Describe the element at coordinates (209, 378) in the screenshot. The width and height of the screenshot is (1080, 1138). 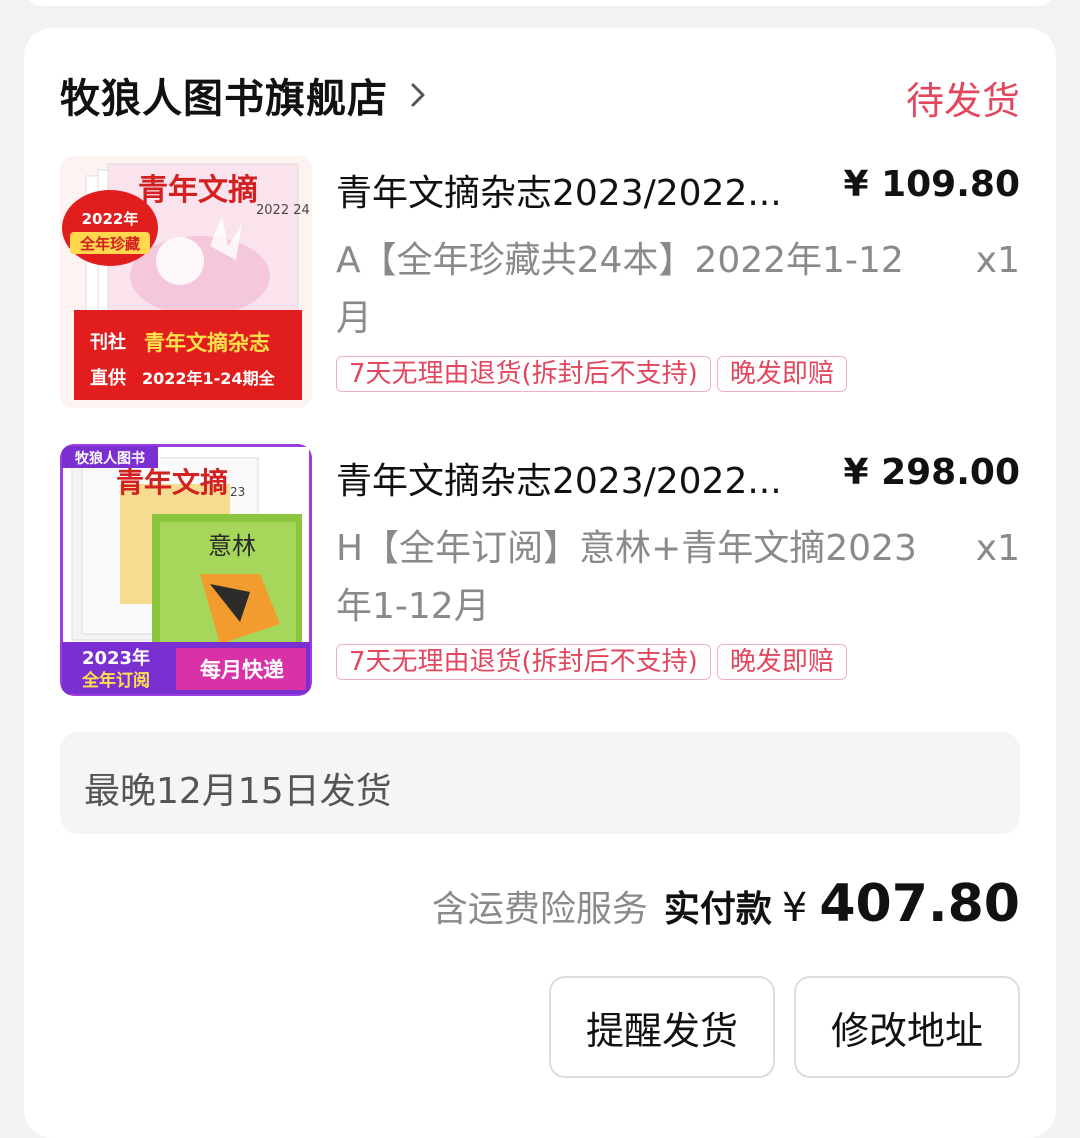
I see `banner-sub: 2022年1-24期全` at that location.